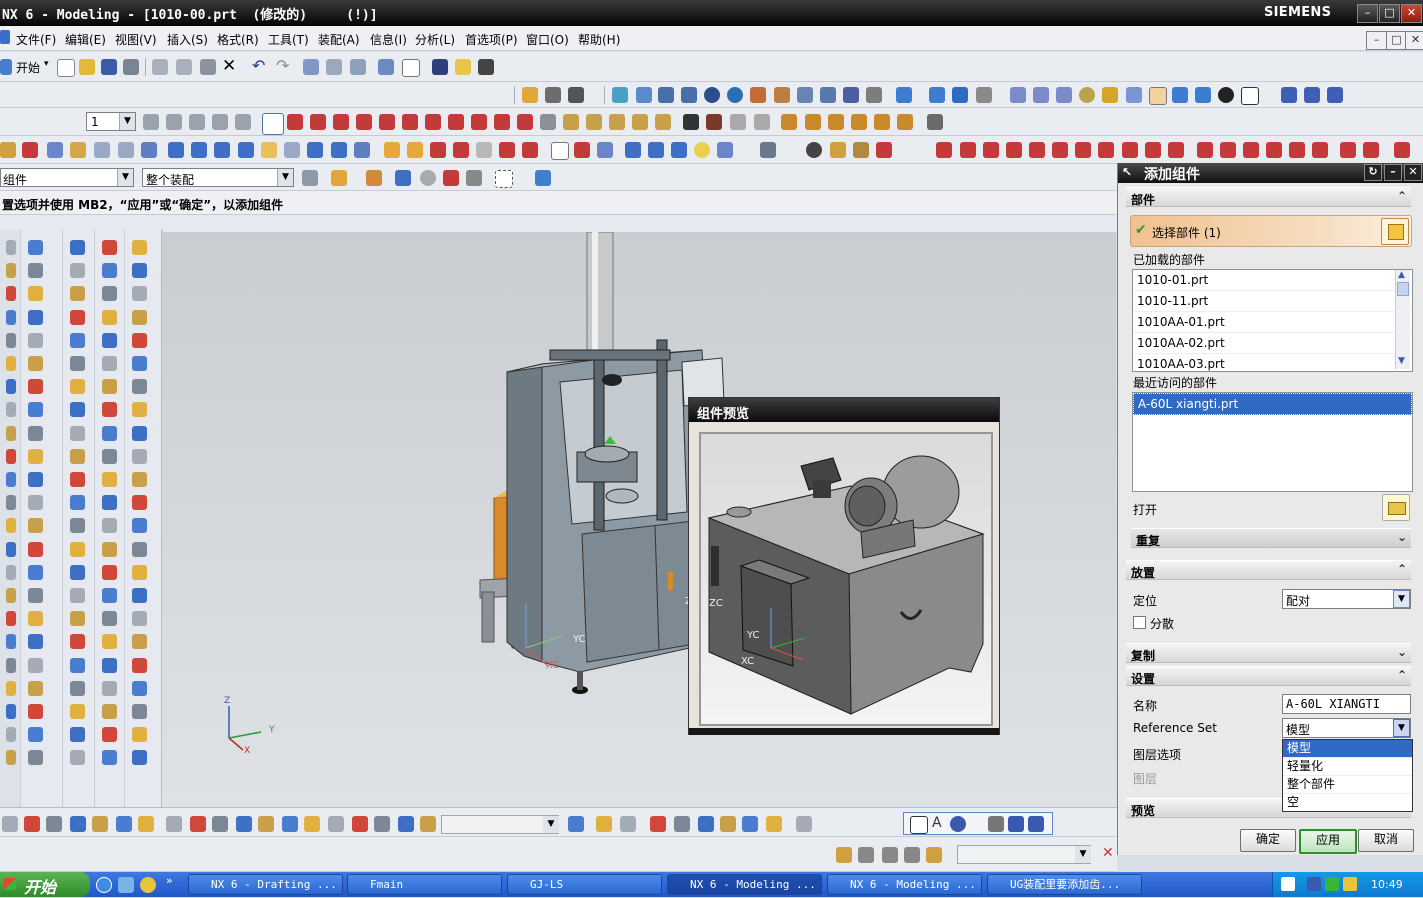 The height and width of the screenshot is (898, 1423). What do you see at coordinates (1268, 676) in the screenshot?
I see `section-settings: 设置 ⌃` at bounding box center [1268, 676].